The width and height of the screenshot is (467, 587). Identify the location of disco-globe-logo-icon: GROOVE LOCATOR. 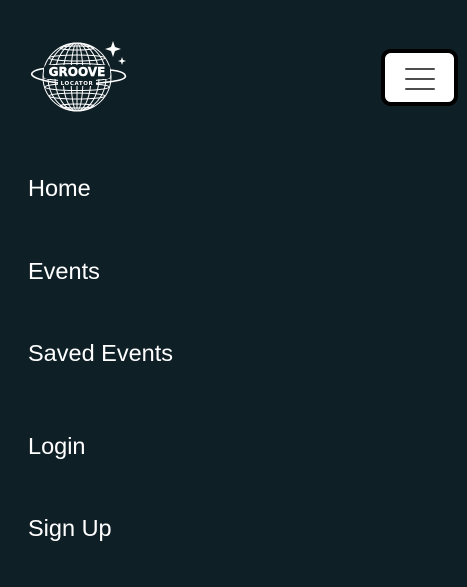
(79, 76).